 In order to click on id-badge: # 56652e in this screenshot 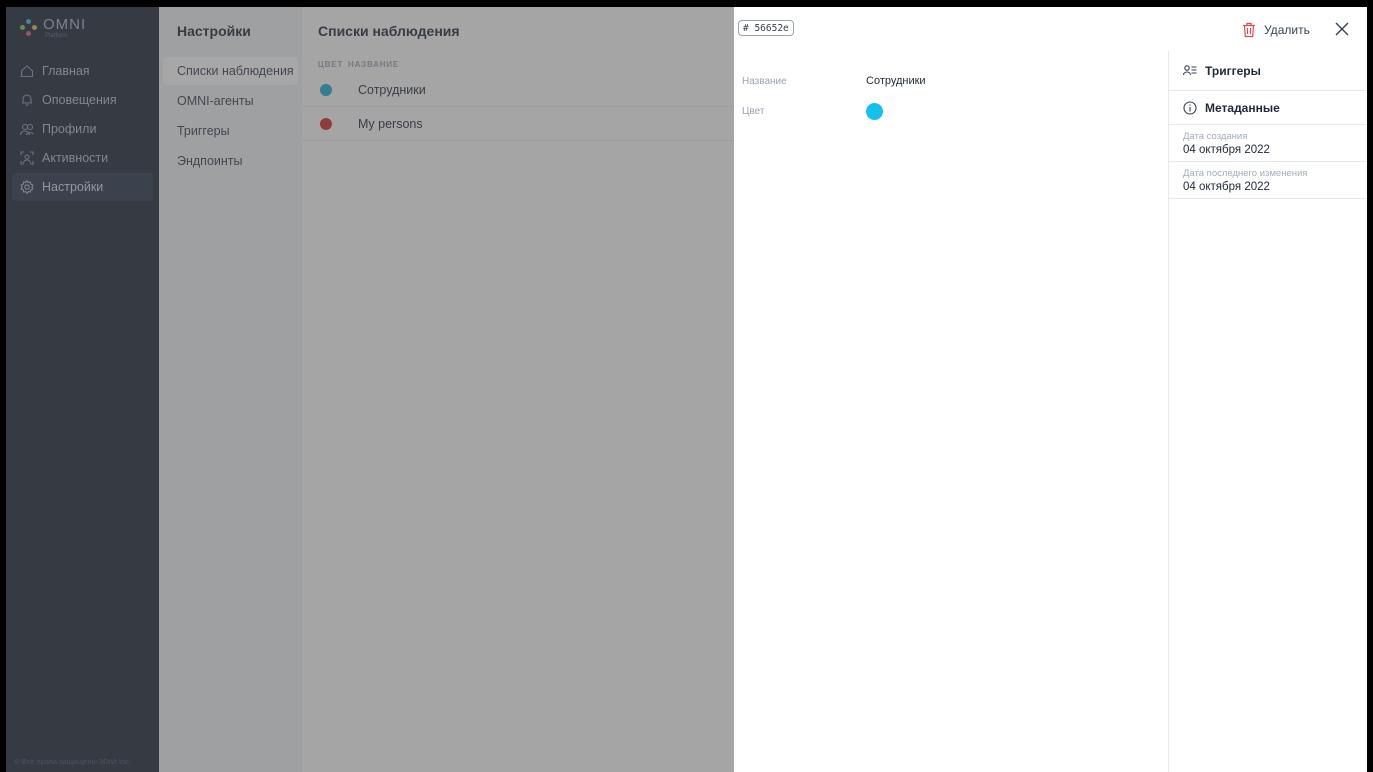, I will do `click(766, 28)`.